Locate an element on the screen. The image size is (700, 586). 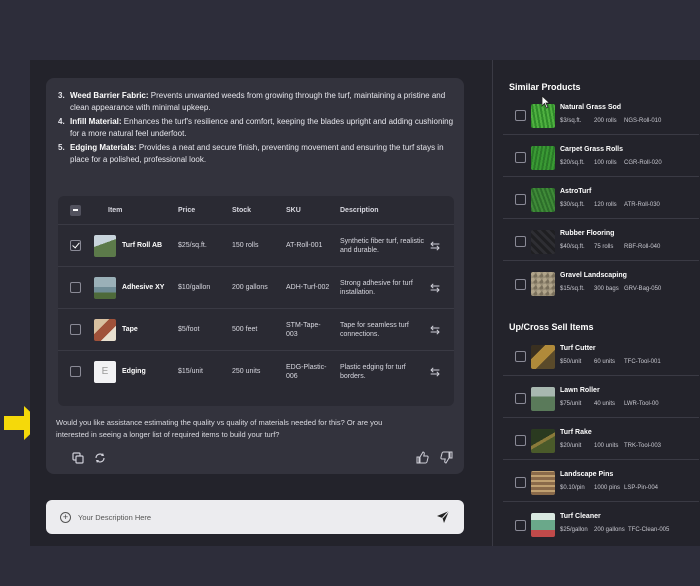
copy-icon is located at coordinates (78, 458).